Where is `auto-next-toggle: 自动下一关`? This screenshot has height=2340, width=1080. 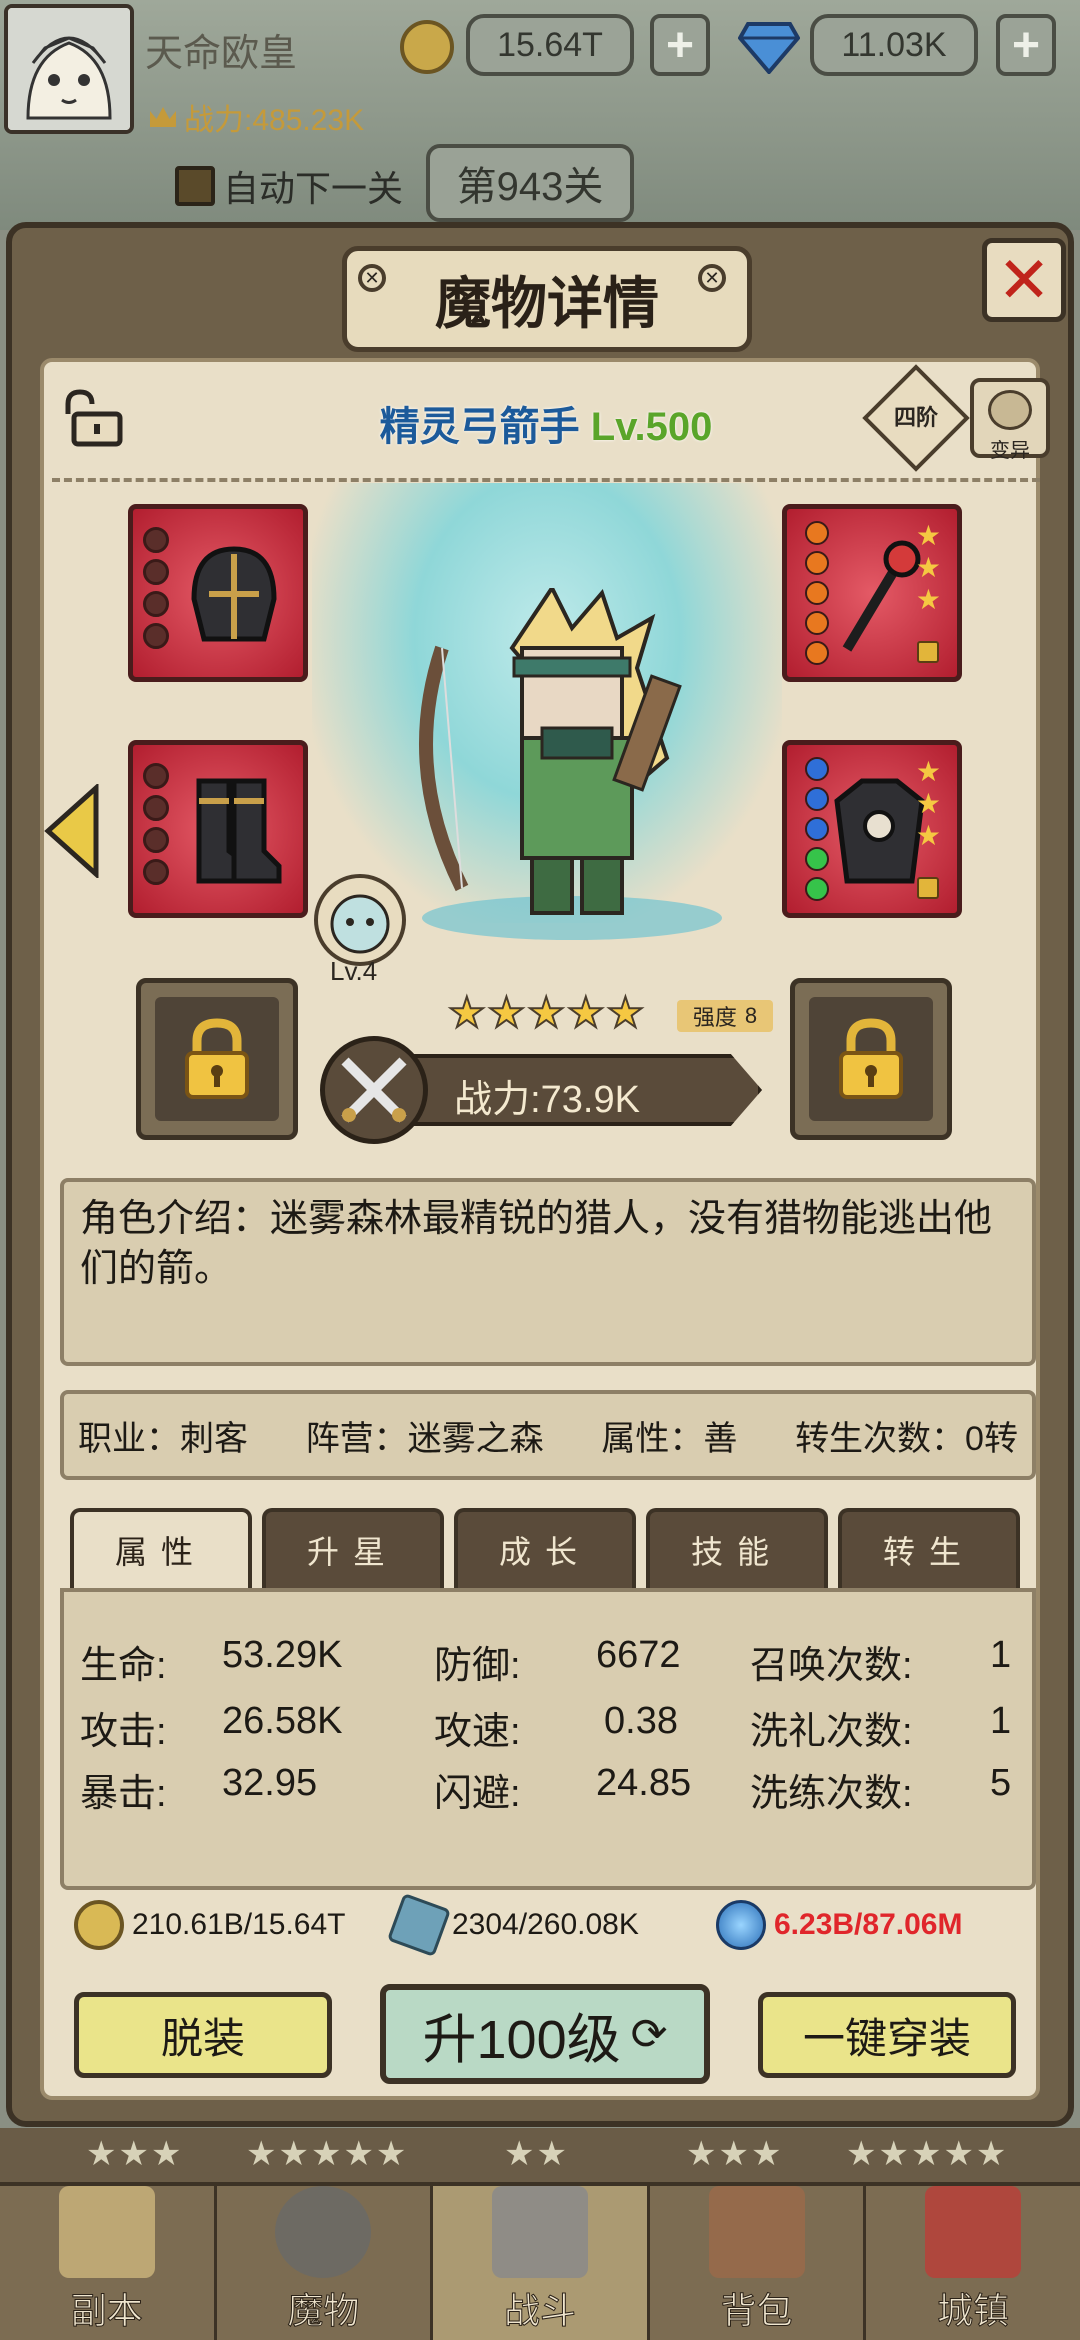 auto-next-toggle: 自动下一关 is located at coordinates (289, 186).